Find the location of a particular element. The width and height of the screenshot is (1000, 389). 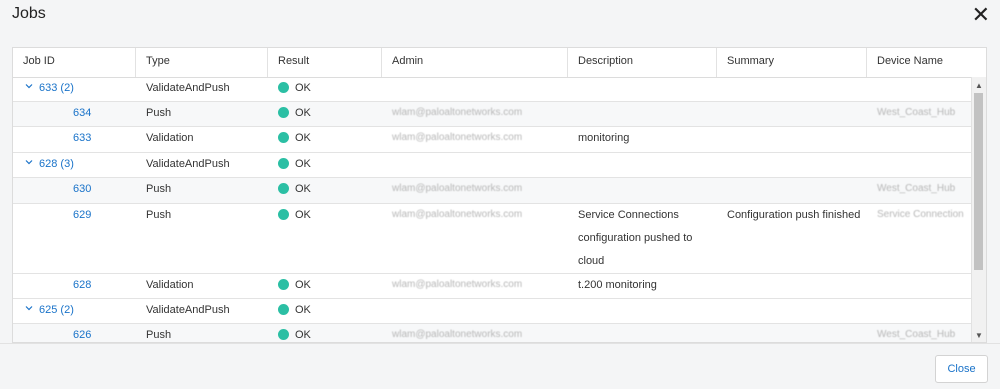

job-id-link: 634 is located at coordinates (82, 113).